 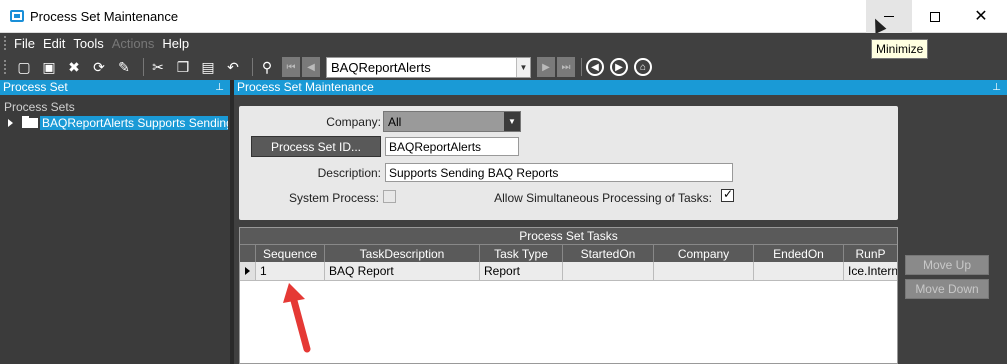 I want to click on home-icon: ⌂, so click(x=643, y=67).